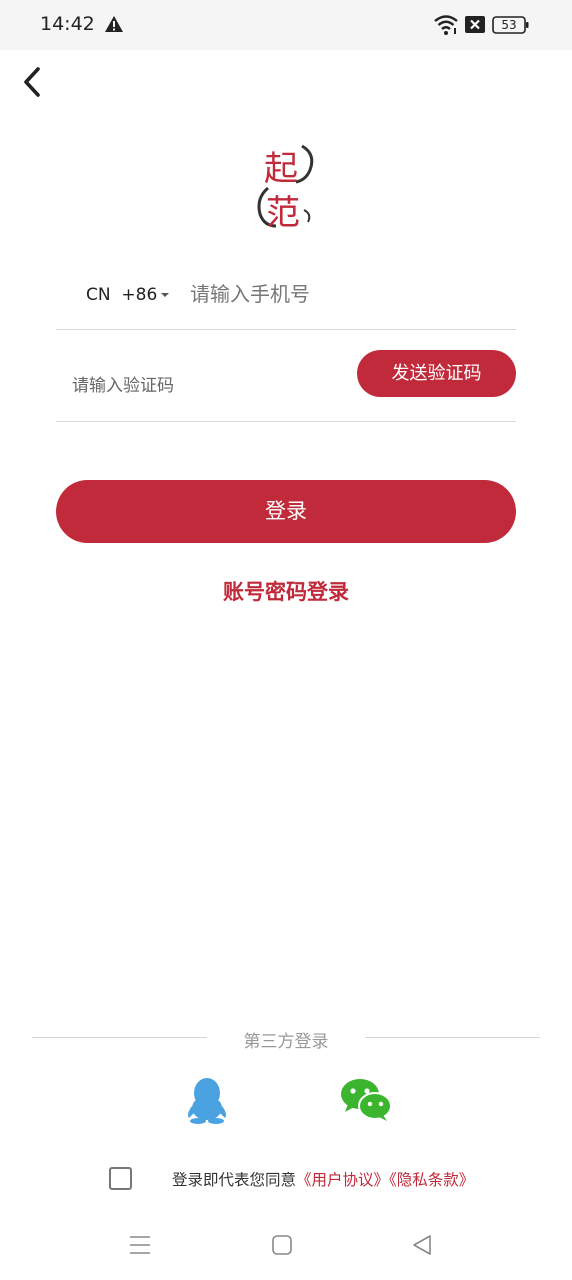  What do you see at coordinates (122, 295) in the screenshot?
I see `country-code-label: CN +86` at bounding box center [122, 295].